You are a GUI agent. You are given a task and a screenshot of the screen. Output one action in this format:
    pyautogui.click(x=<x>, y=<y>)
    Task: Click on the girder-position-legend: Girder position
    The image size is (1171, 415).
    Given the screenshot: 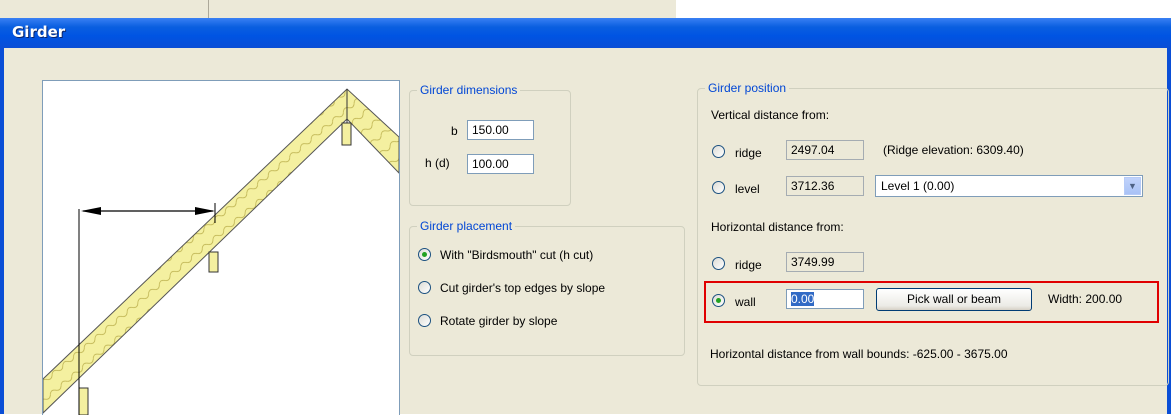 What is the action you would take?
    pyautogui.click(x=747, y=88)
    